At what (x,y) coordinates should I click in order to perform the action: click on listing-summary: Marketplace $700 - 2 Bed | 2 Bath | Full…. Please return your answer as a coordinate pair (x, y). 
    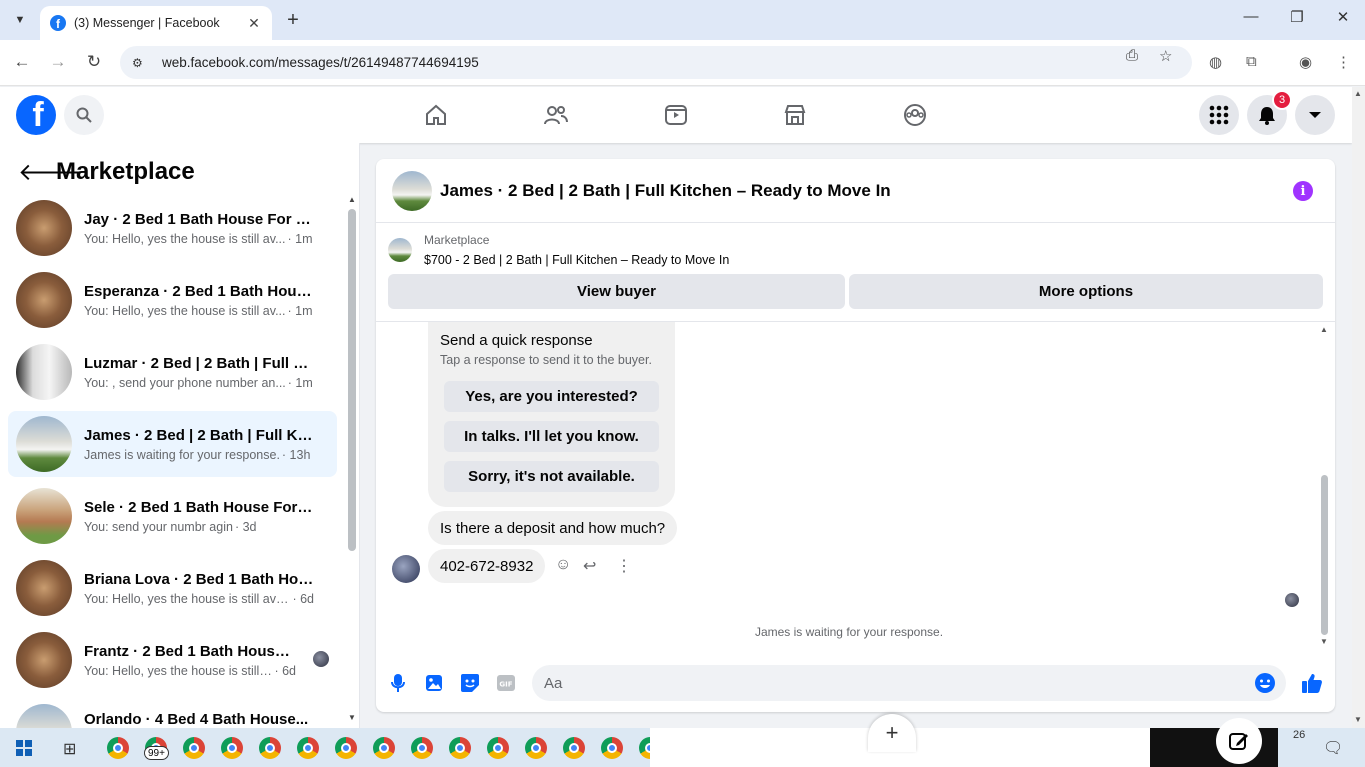
    Looking at the image, I should click on (558, 250).